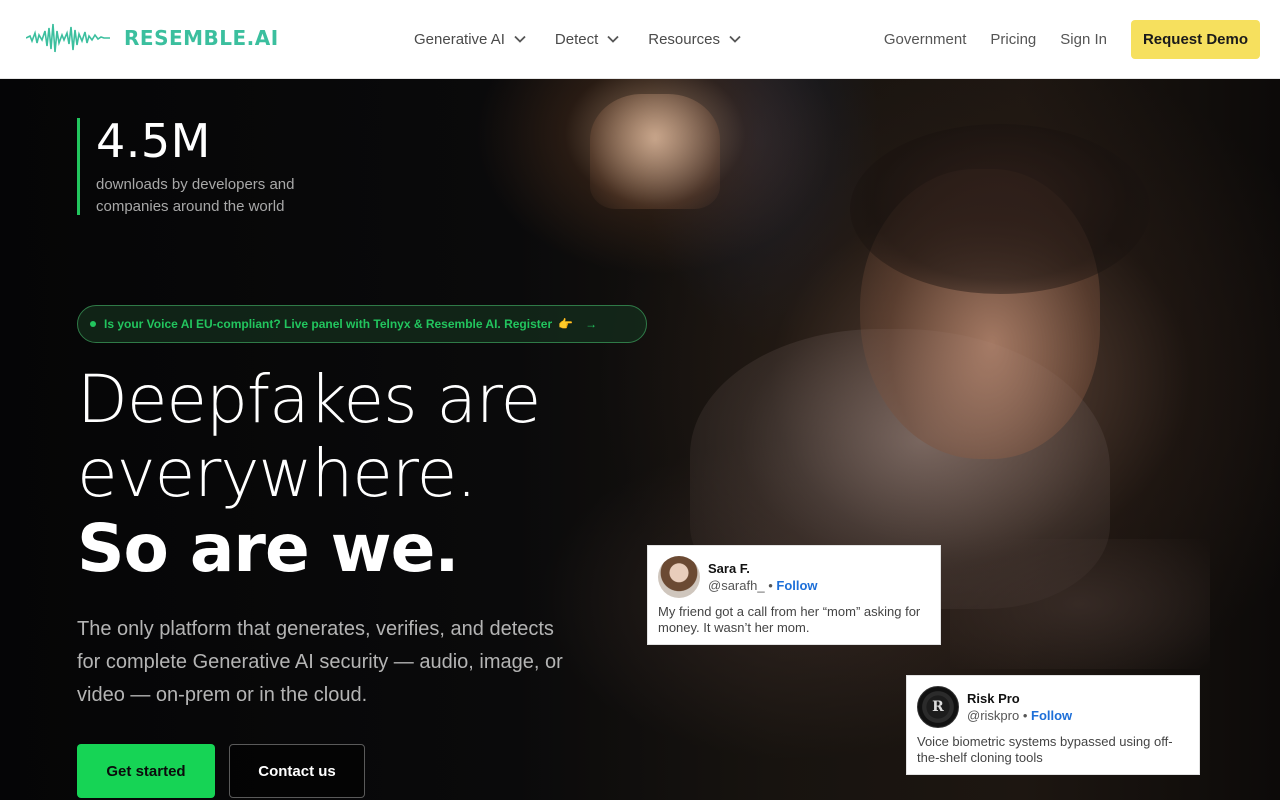 The image size is (1280, 800). What do you see at coordinates (1013, 39) in the screenshot?
I see `nav-link-pricing: Pricing` at bounding box center [1013, 39].